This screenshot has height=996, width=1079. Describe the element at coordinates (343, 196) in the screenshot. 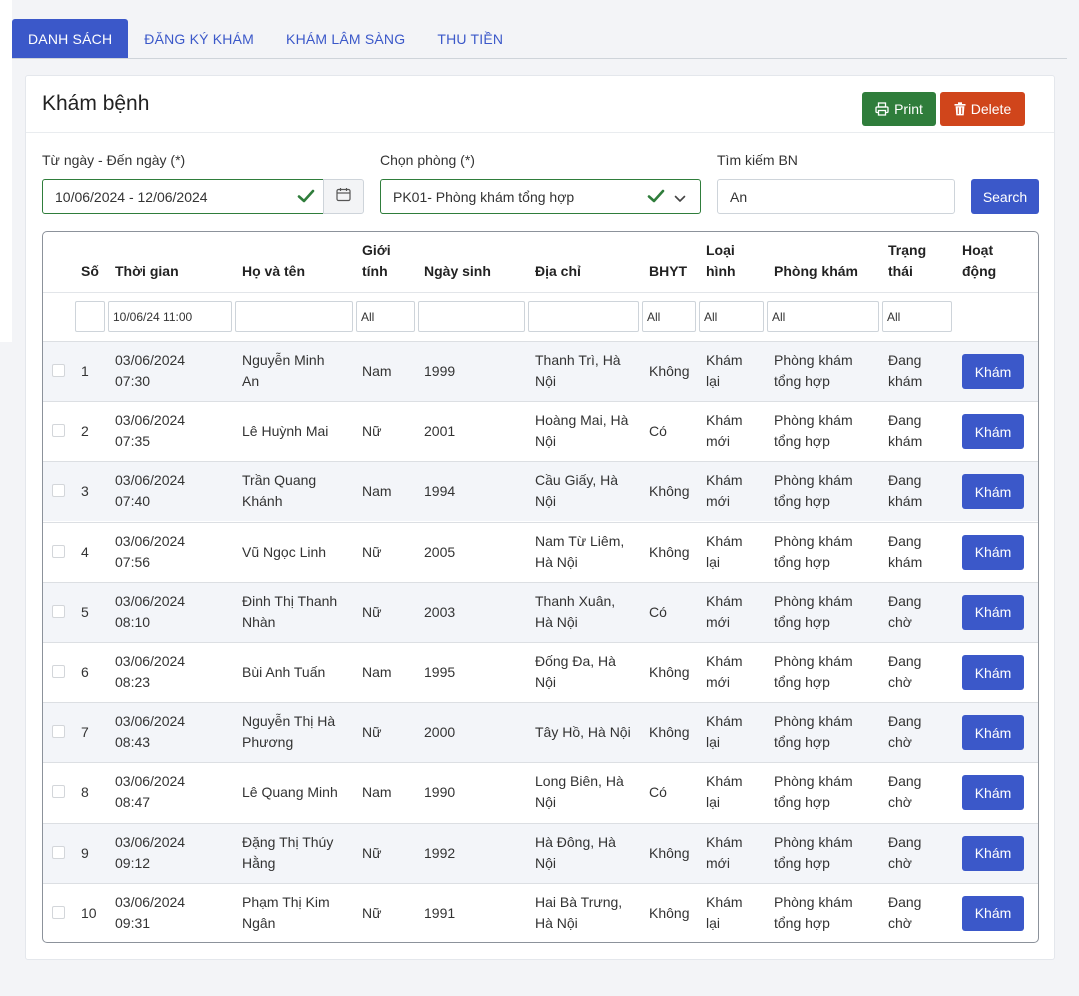

I see `calendar-button` at that location.